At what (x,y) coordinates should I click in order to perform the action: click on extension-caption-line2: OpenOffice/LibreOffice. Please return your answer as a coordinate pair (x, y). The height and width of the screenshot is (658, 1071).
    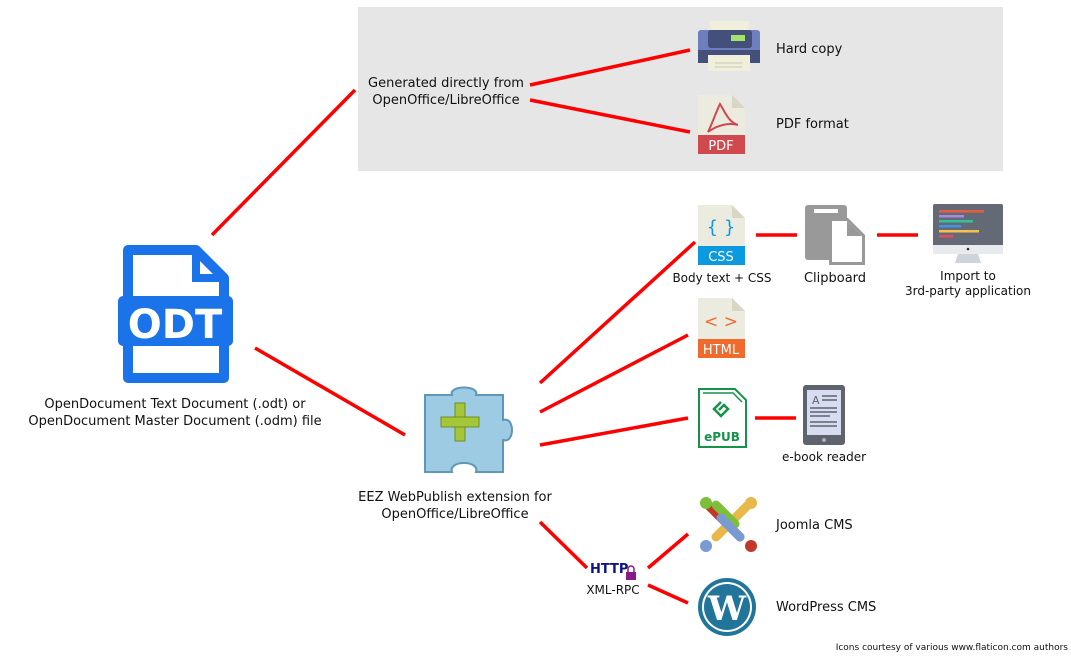
    Looking at the image, I should click on (455, 514).